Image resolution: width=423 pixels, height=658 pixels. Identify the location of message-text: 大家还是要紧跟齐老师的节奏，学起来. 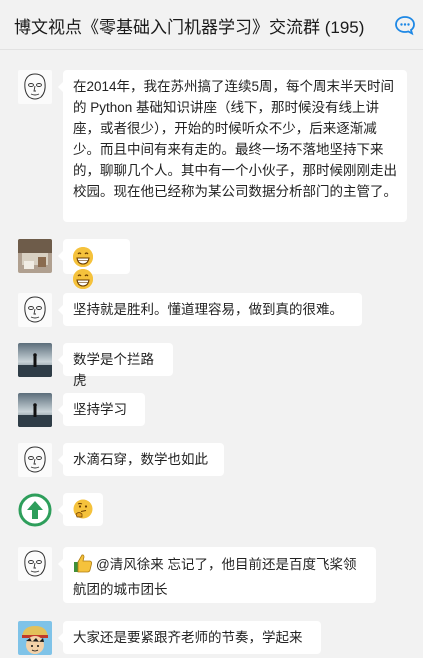
(188, 637).